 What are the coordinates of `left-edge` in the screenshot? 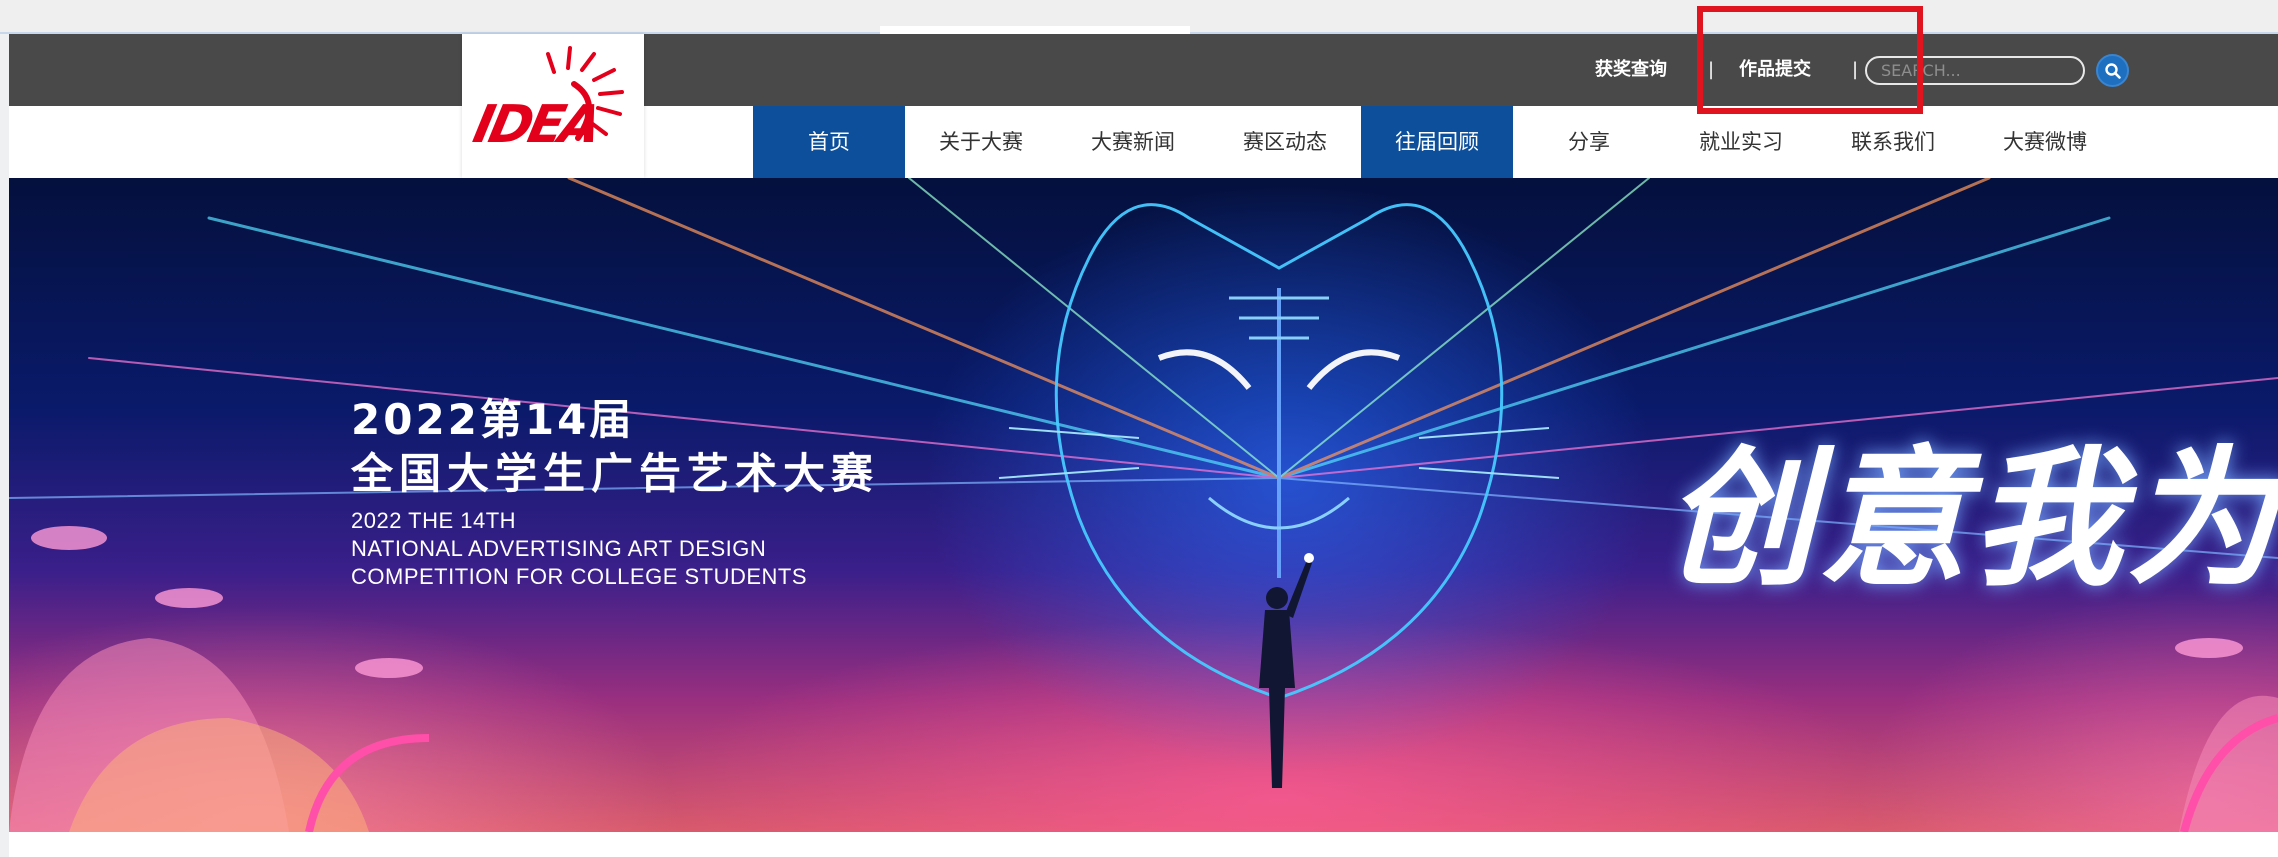 It's located at (4, 445).